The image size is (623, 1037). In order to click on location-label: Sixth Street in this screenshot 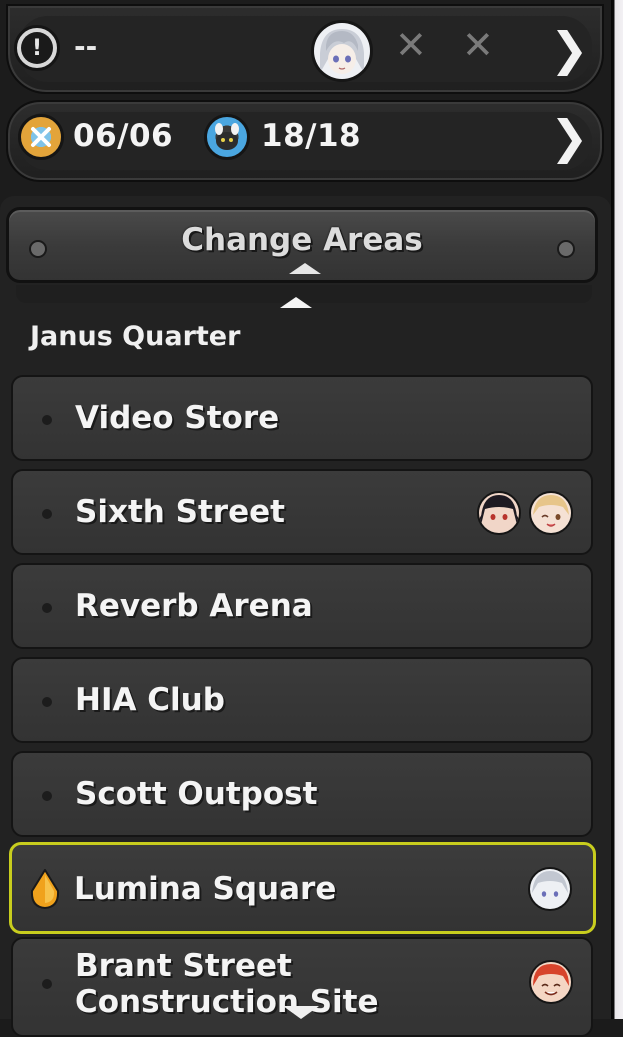, I will do `click(180, 512)`.